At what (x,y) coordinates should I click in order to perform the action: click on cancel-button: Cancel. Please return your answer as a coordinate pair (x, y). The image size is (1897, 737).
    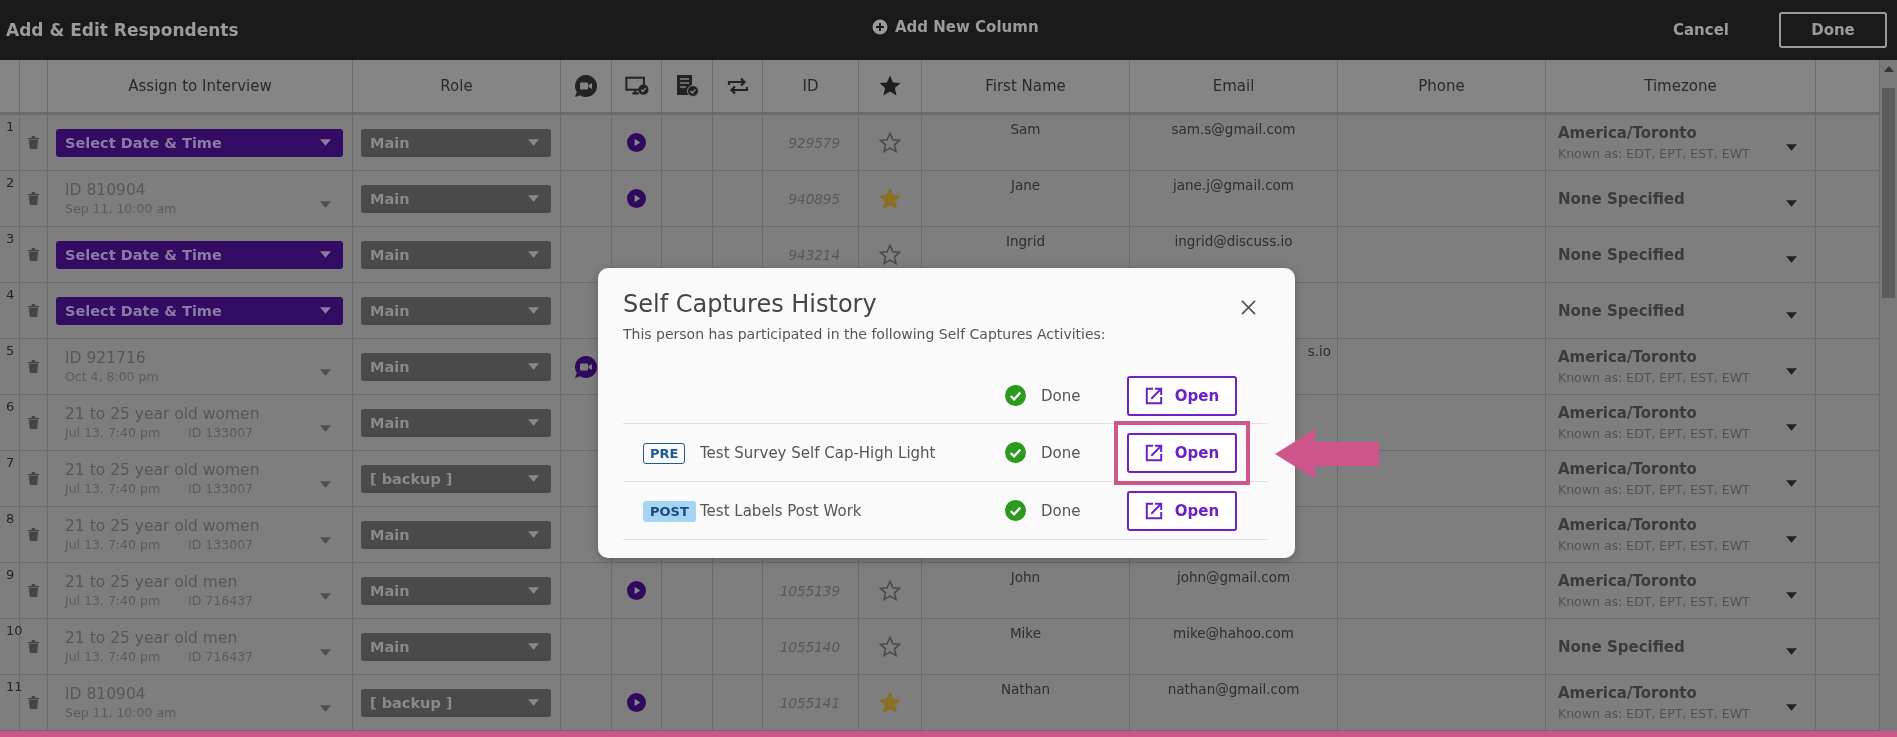
    Looking at the image, I should click on (1701, 30).